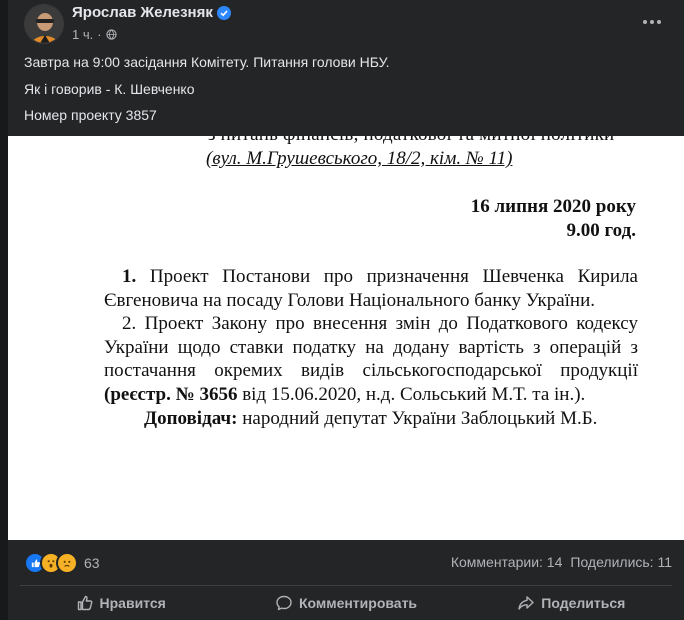 The image size is (684, 620). I want to click on speaker-text: народний депутат України Заблоцький М.Б., so click(417, 418).